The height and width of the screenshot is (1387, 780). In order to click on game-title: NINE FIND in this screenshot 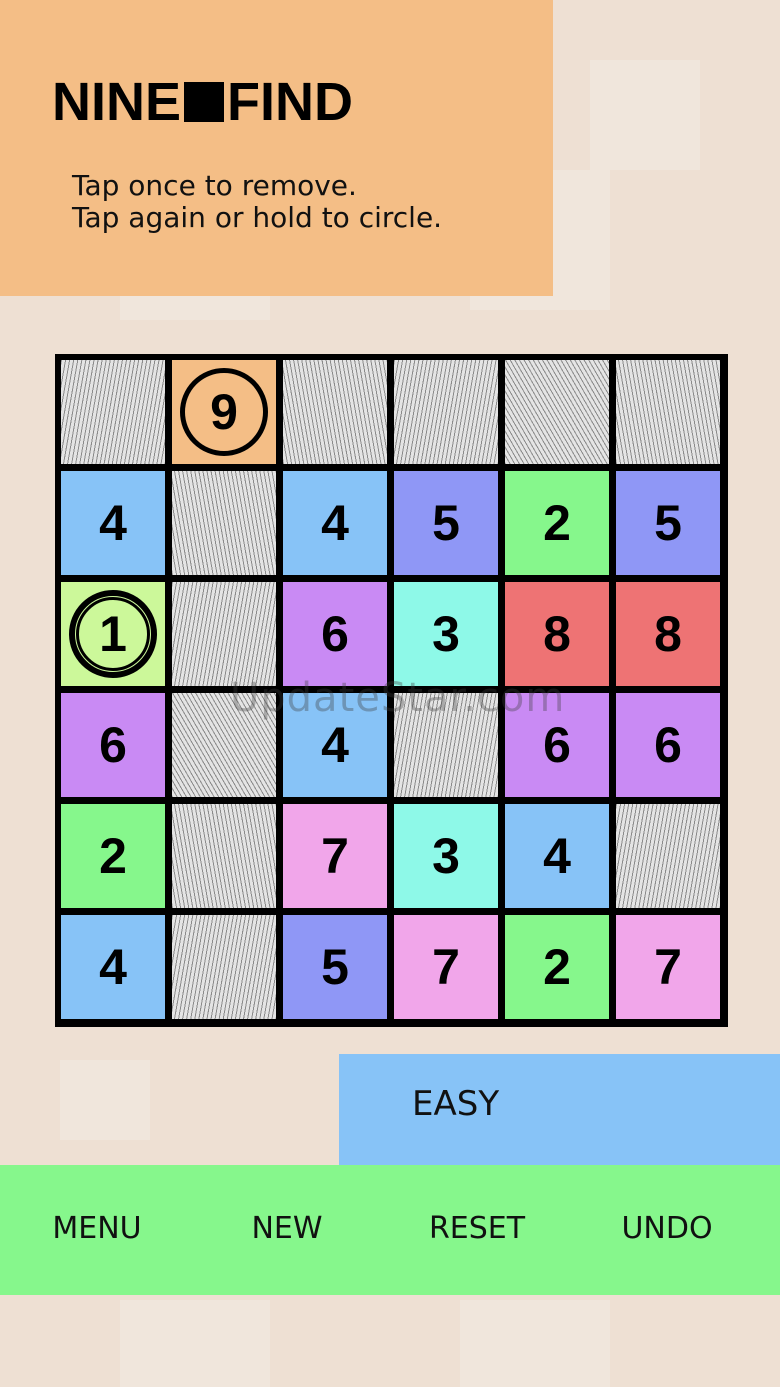, I will do `click(202, 102)`.